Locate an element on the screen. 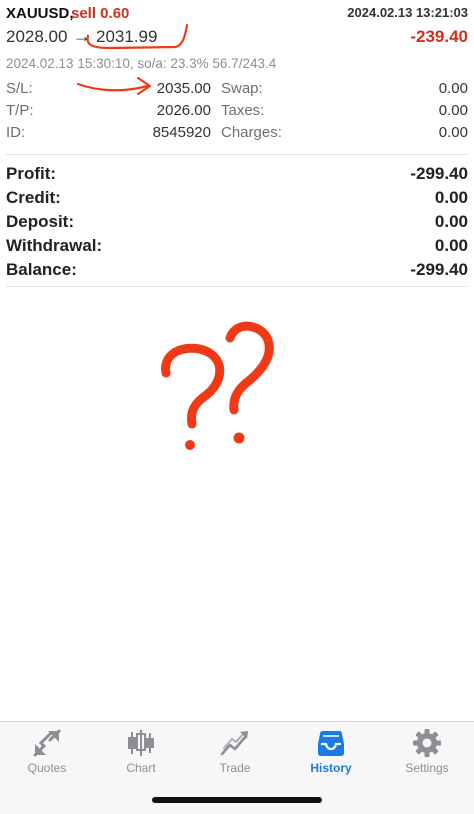  quotes-icon is located at coordinates (47, 743).